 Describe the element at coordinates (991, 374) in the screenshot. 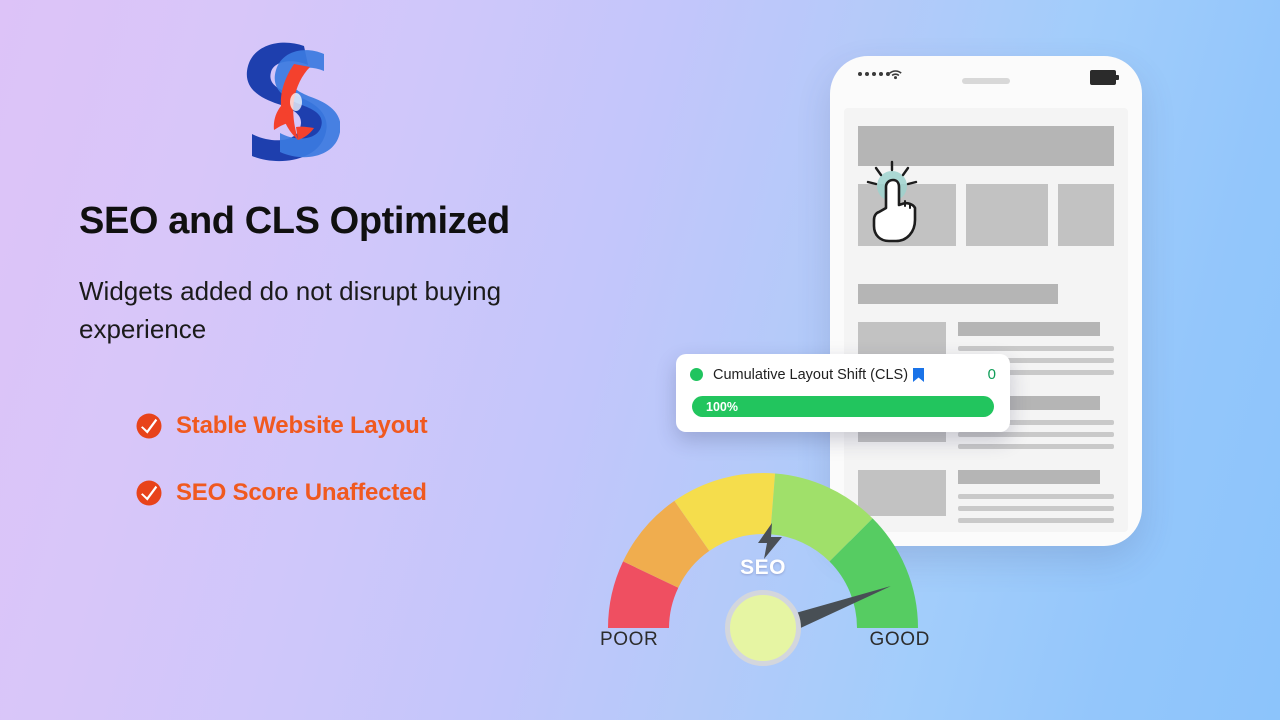

I see `cls-metric-value: 0` at that location.